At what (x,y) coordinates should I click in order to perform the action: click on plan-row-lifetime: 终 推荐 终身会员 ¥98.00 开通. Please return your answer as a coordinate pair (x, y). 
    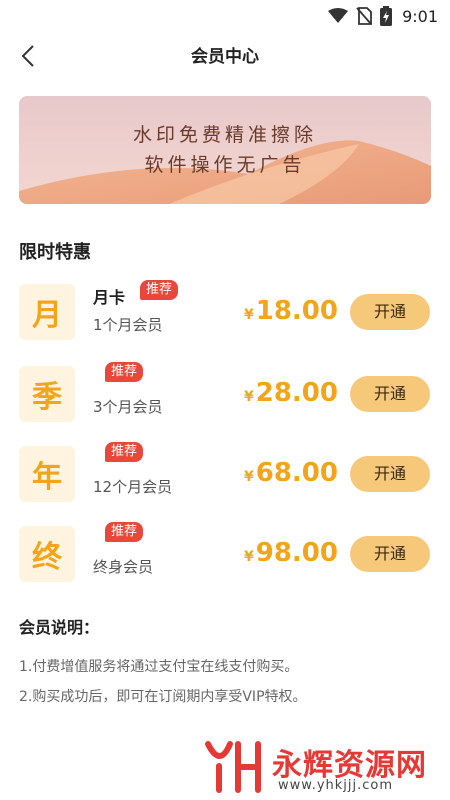
    Looking at the image, I should click on (225, 553).